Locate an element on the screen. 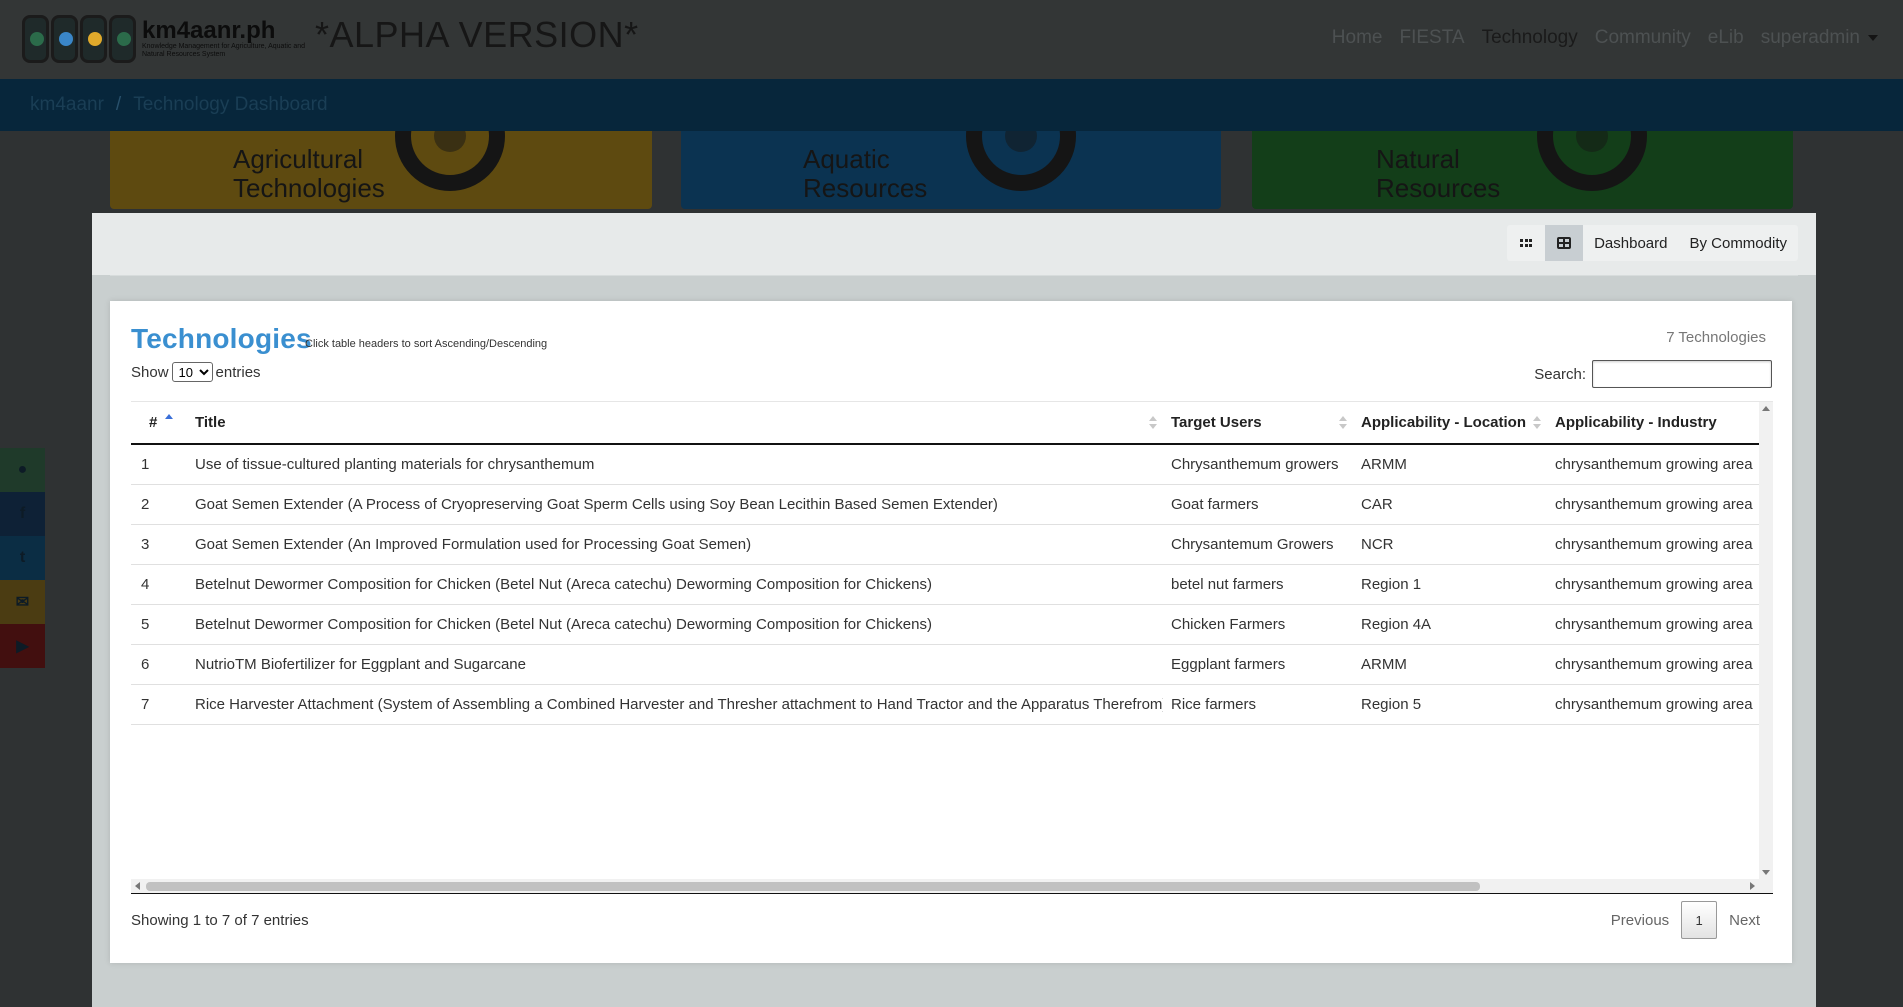 The height and width of the screenshot is (1007, 1903). scrollbar-thumb is located at coordinates (813, 886).